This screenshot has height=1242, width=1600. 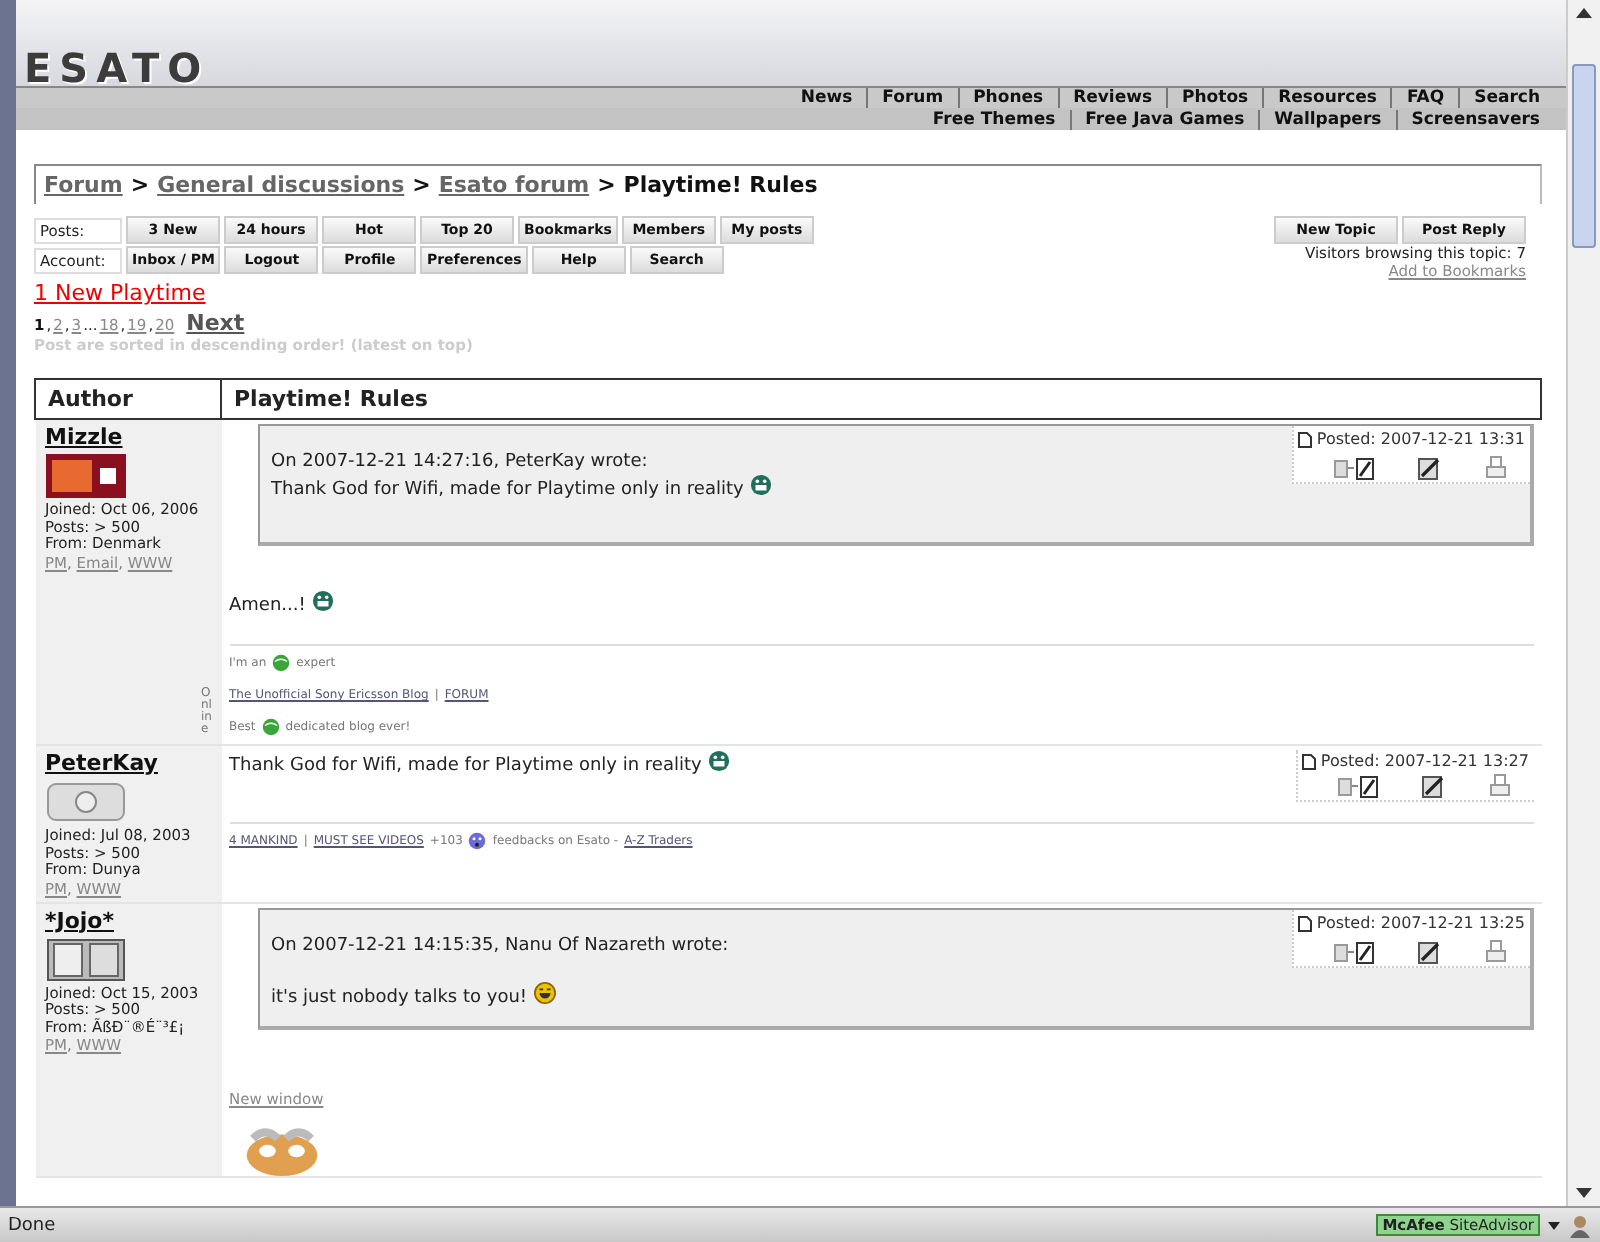 What do you see at coordinates (826, 98) in the screenshot?
I see `nav-link: News` at bounding box center [826, 98].